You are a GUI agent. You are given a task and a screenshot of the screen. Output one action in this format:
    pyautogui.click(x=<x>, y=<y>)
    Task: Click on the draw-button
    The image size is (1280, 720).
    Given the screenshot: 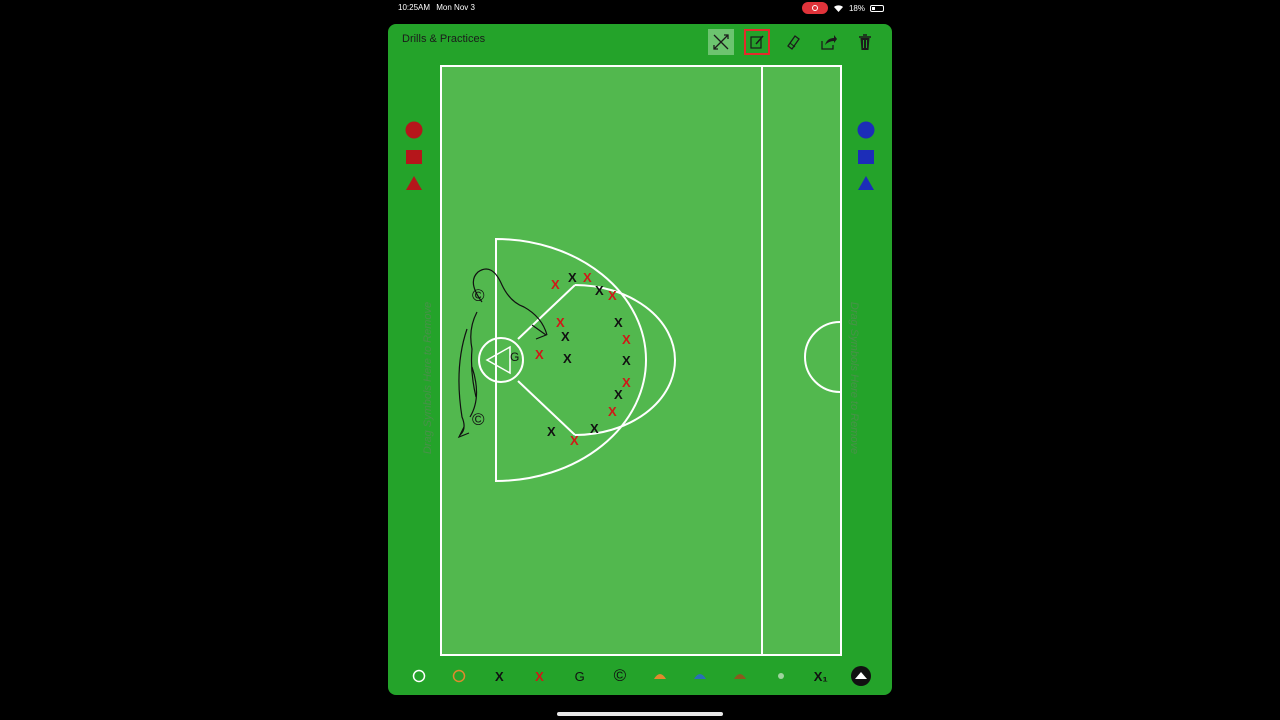 What is the action you would take?
    pyautogui.click(x=757, y=42)
    